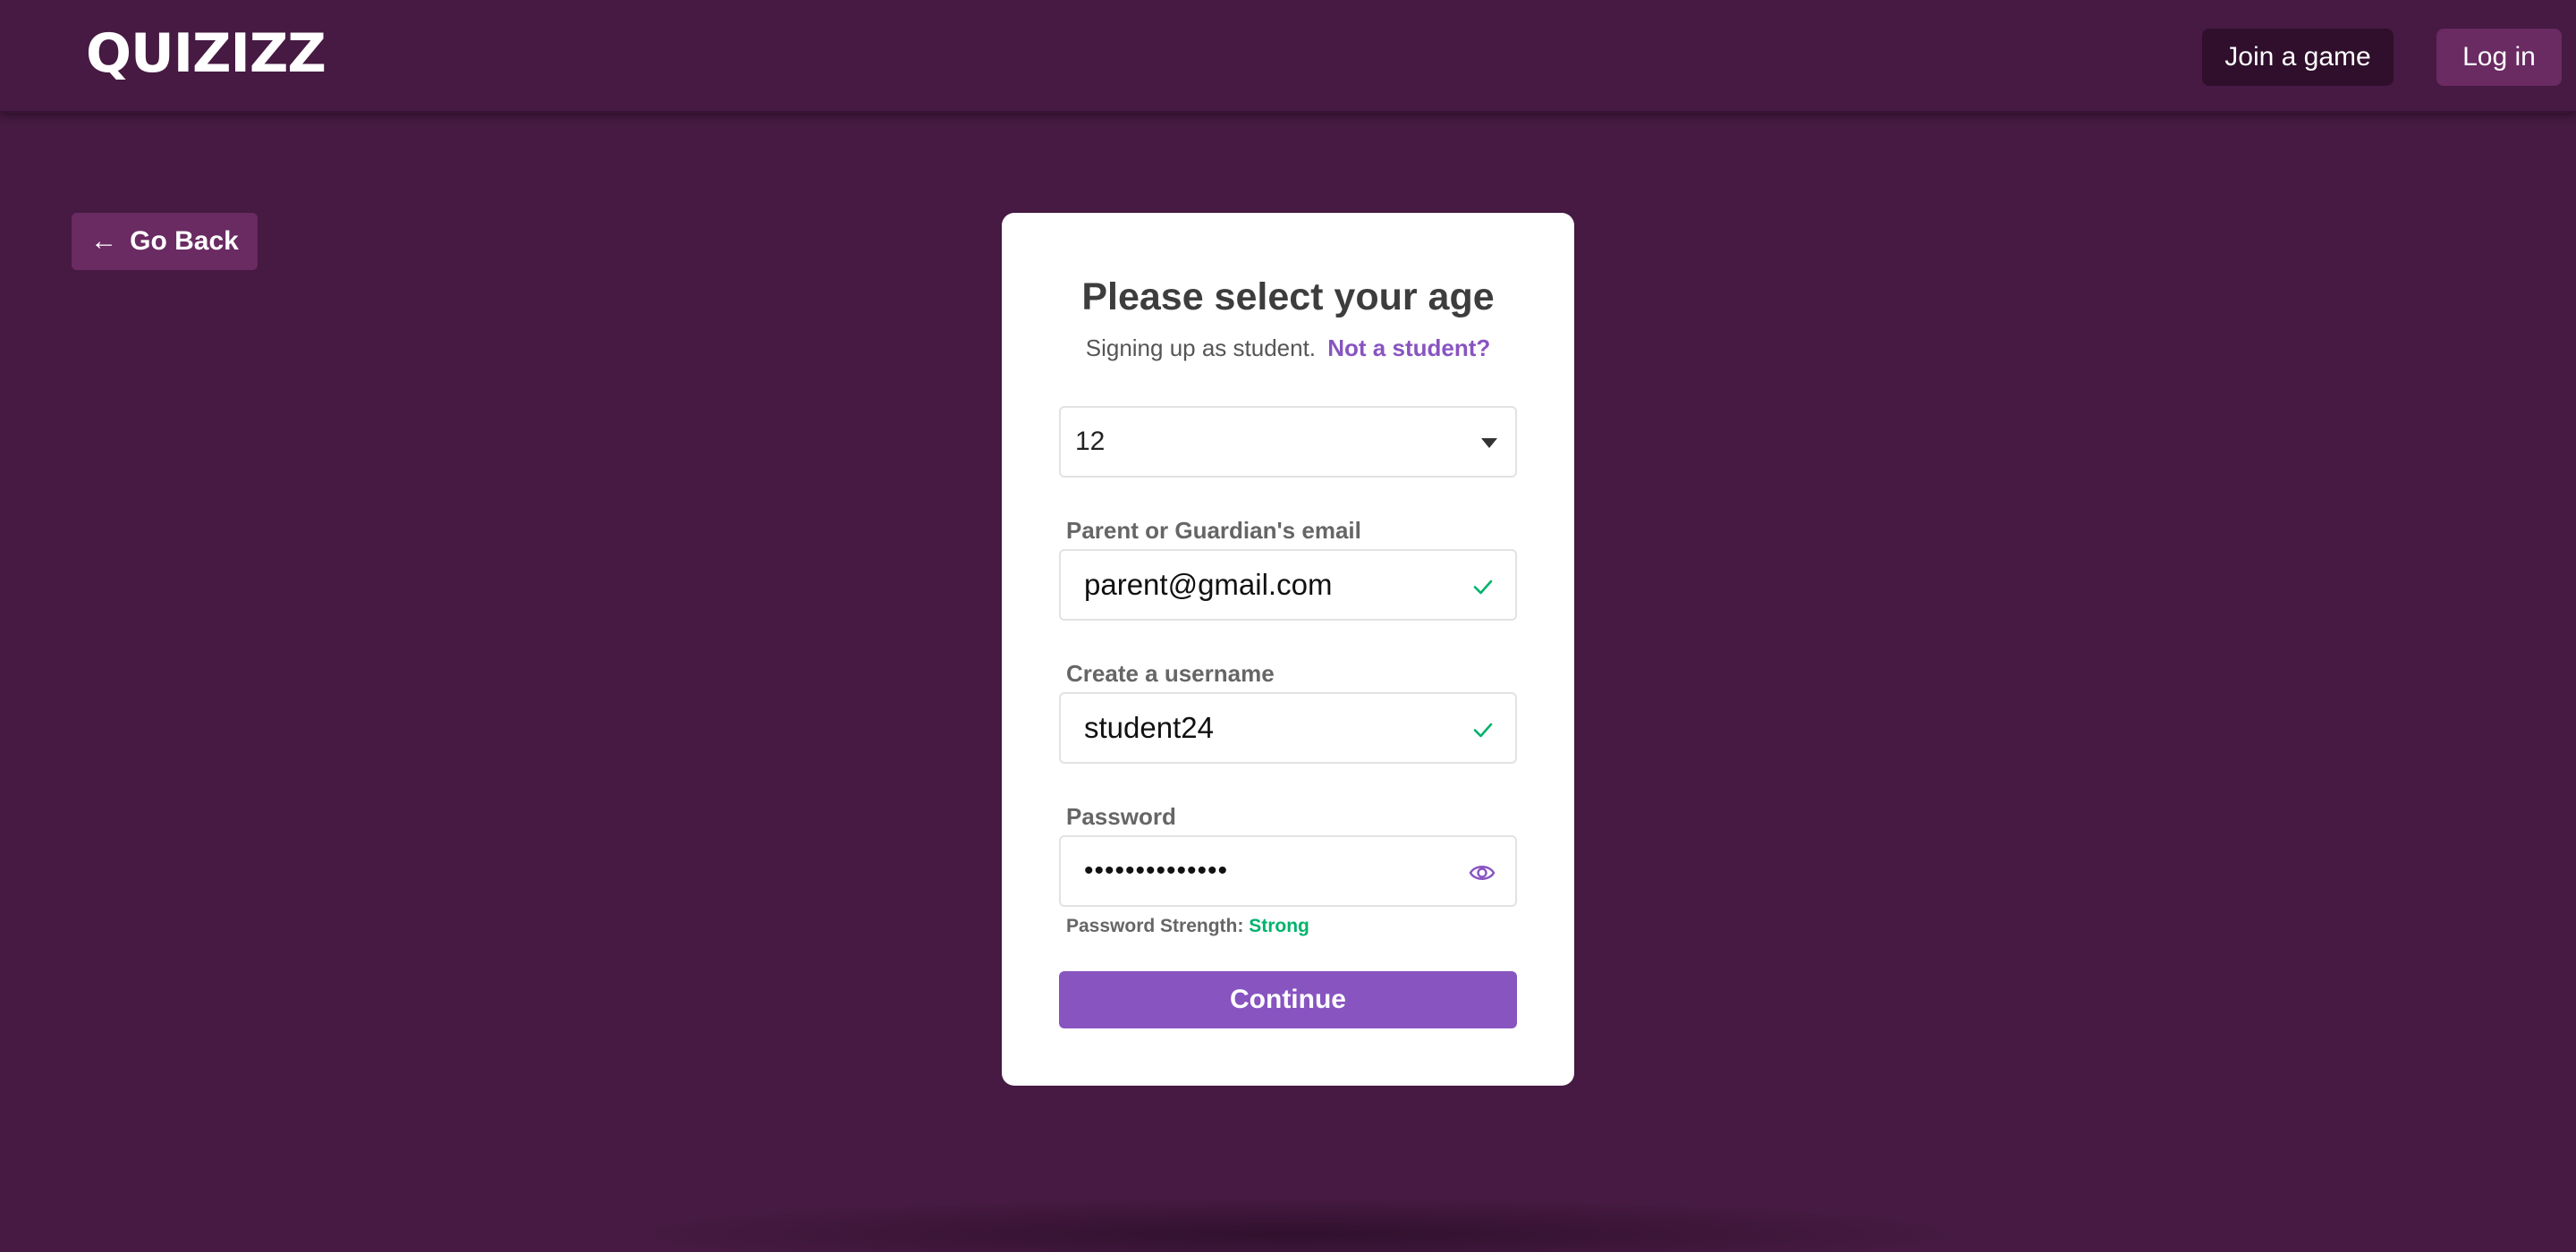 The height and width of the screenshot is (1252, 2576). Describe the element at coordinates (104, 241) in the screenshot. I see `arrow-left-icon: ←` at that location.